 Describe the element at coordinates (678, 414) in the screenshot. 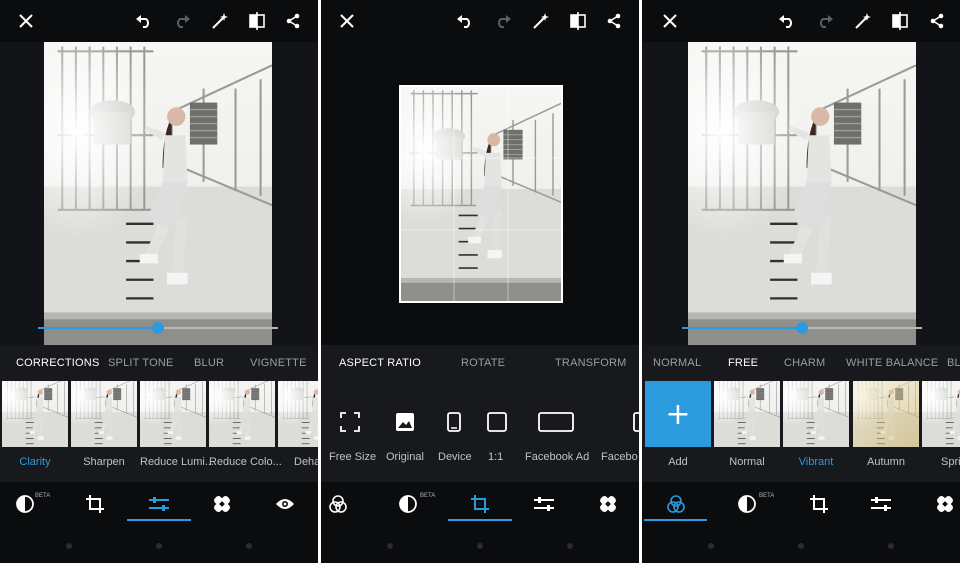

I see `add-look-button: +` at that location.